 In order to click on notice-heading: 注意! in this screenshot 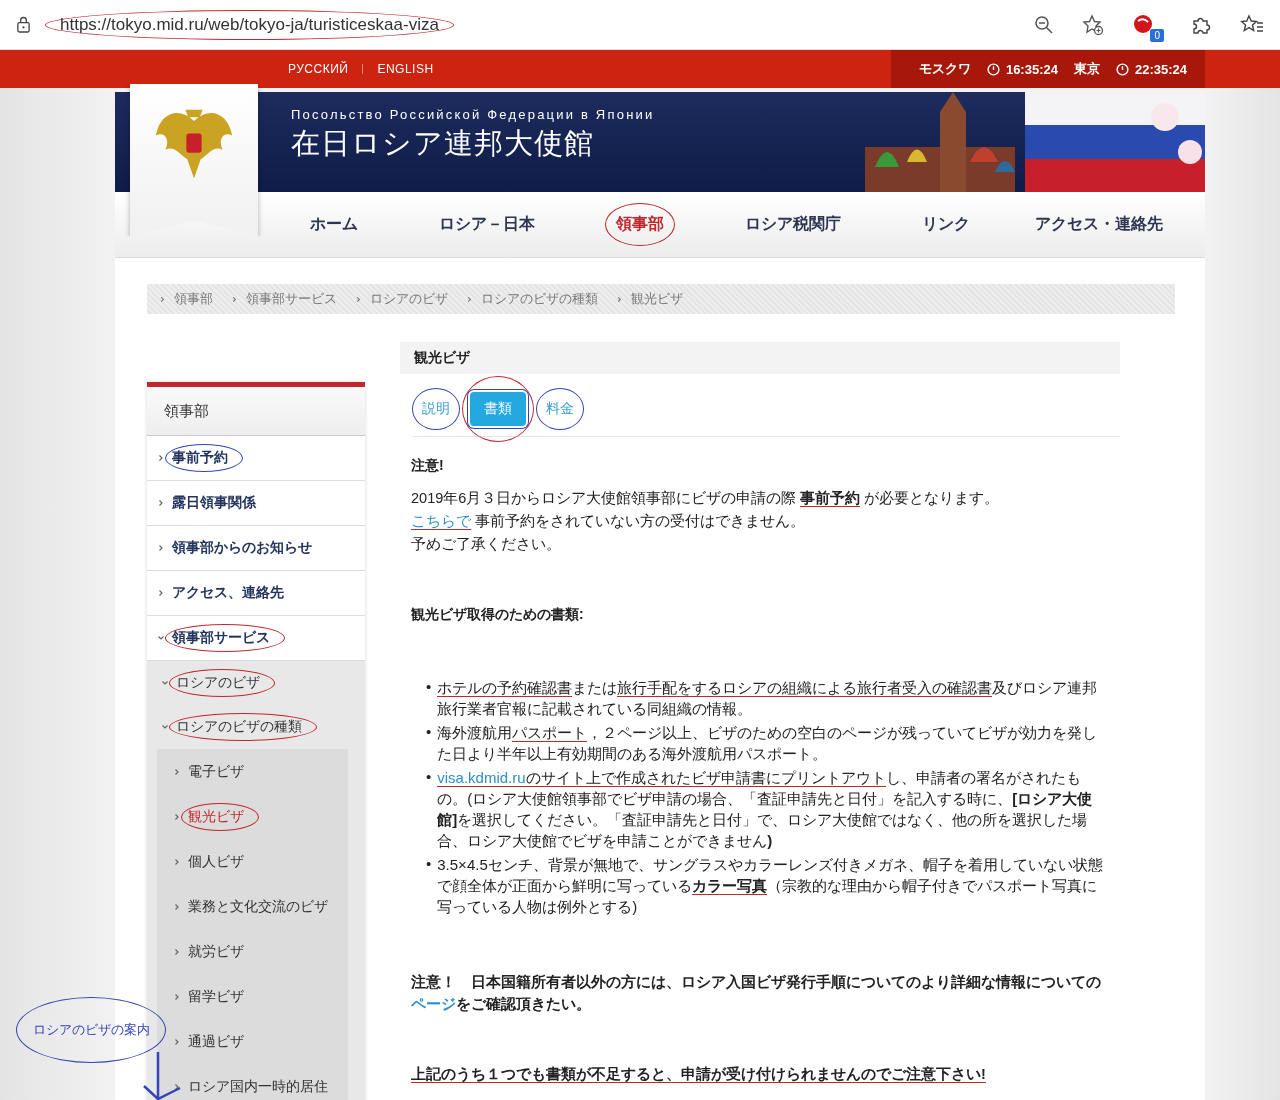, I will do `click(428, 466)`.